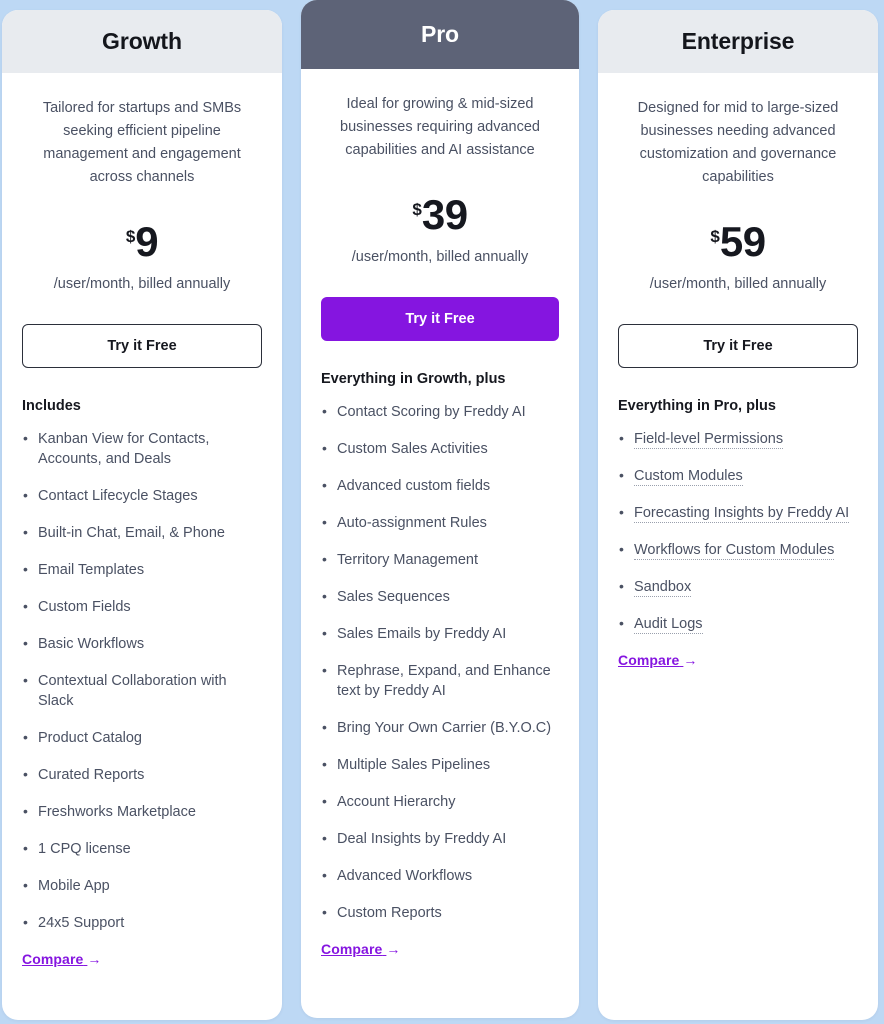 The width and height of the screenshot is (884, 1024). I want to click on feature-label: 24x5 Support, so click(81, 923).